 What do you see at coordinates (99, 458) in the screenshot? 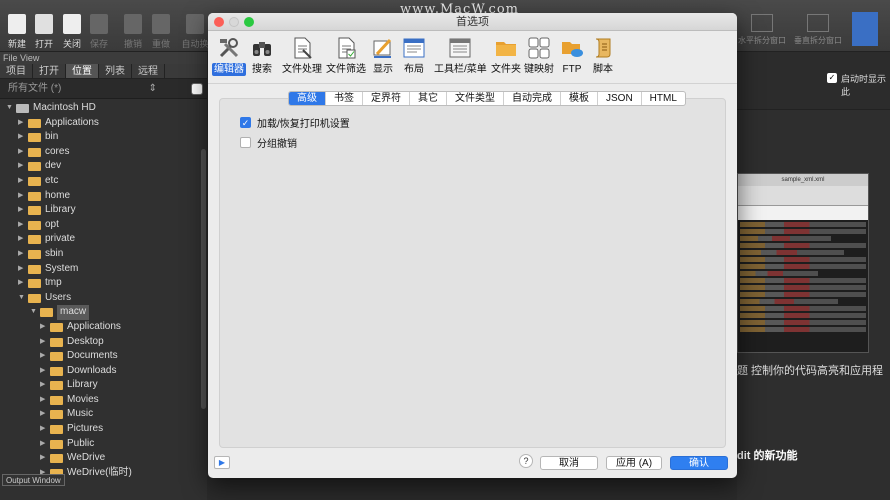
I see `tree-item: ▶ WeDrive` at bounding box center [99, 458].